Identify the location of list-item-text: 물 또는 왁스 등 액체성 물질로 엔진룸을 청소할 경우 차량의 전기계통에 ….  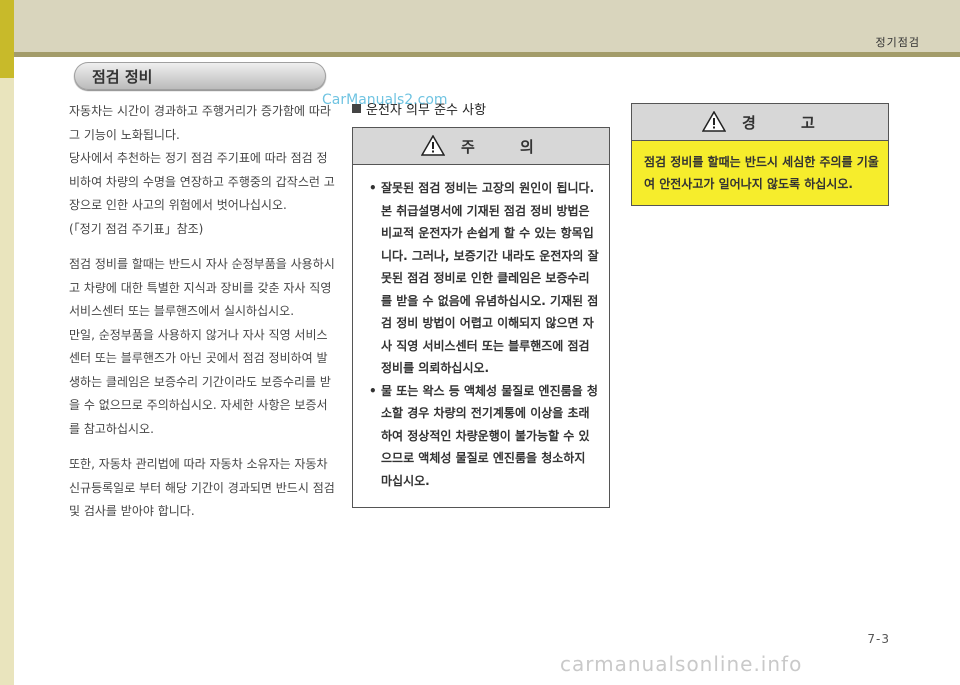
(489, 435).